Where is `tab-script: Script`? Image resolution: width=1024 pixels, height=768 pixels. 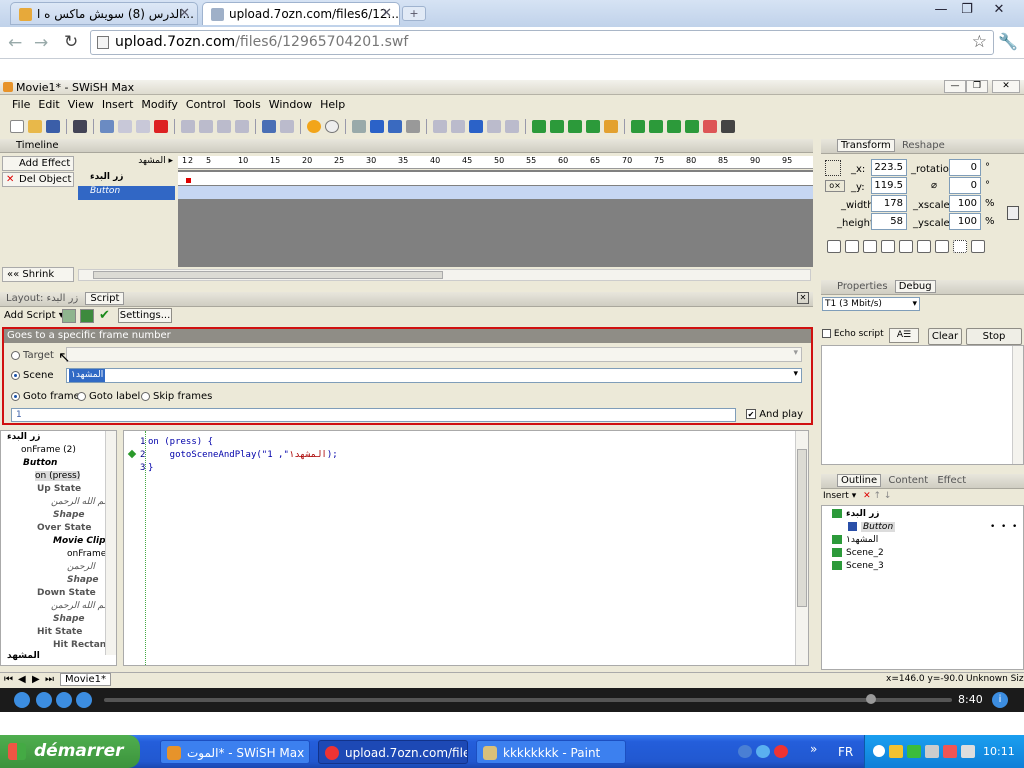 tab-script: Script is located at coordinates (105, 298).